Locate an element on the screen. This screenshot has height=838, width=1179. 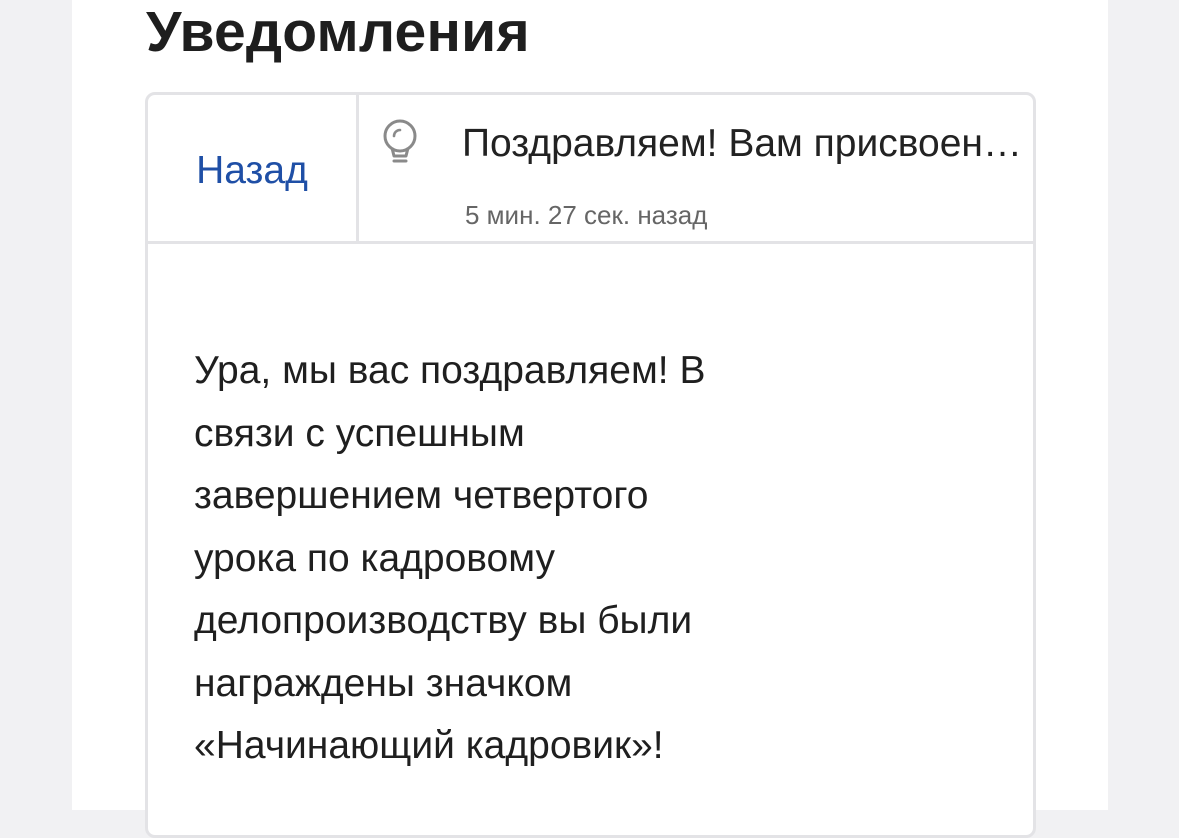
message-line: завершением четвертого is located at coordinates (421, 495).